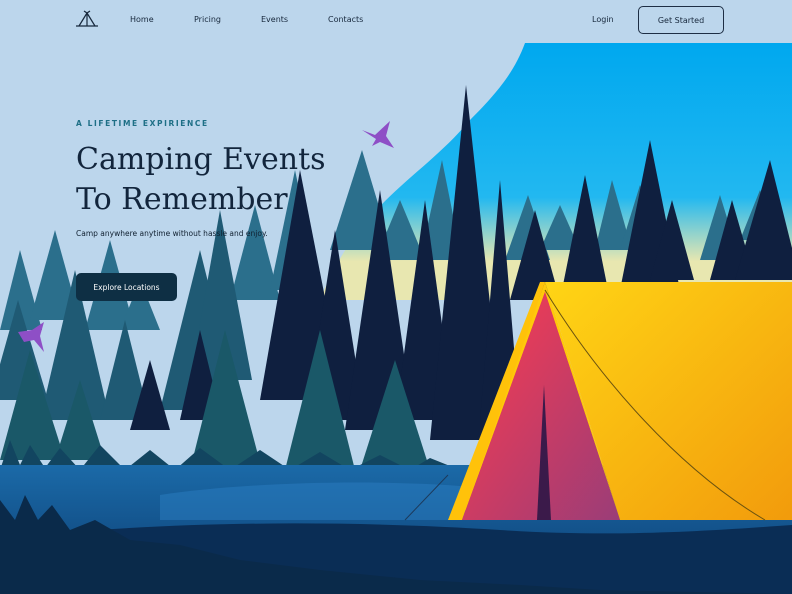 This screenshot has width=792, height=594. Describe the element at coordinates (207, 19) in the screenshot. I see `nav-link-pricing: Pricing` at that location.